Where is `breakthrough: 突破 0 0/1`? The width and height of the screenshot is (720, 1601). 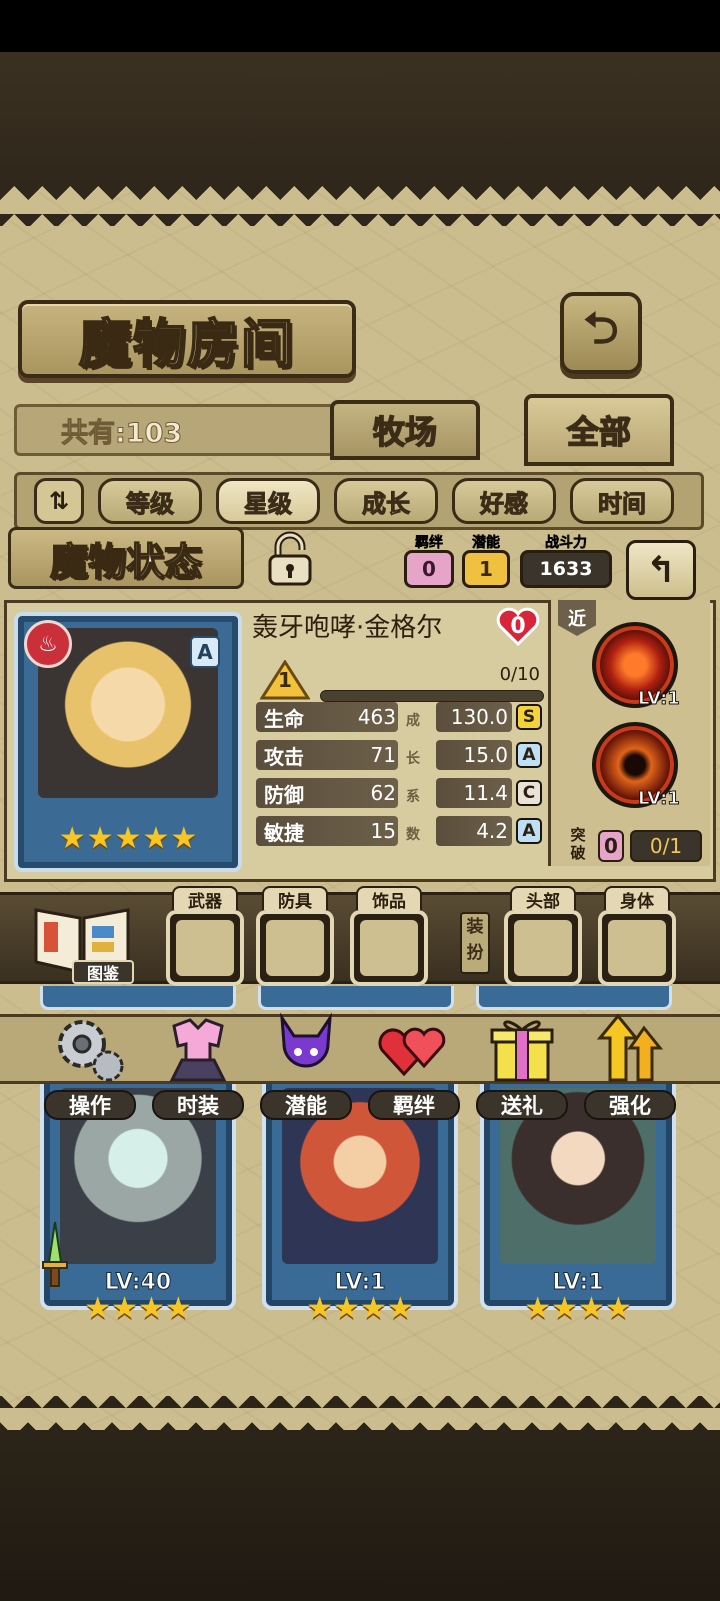
breakthrough: 突破 0 0/1 is located at coordinates (634, 846).